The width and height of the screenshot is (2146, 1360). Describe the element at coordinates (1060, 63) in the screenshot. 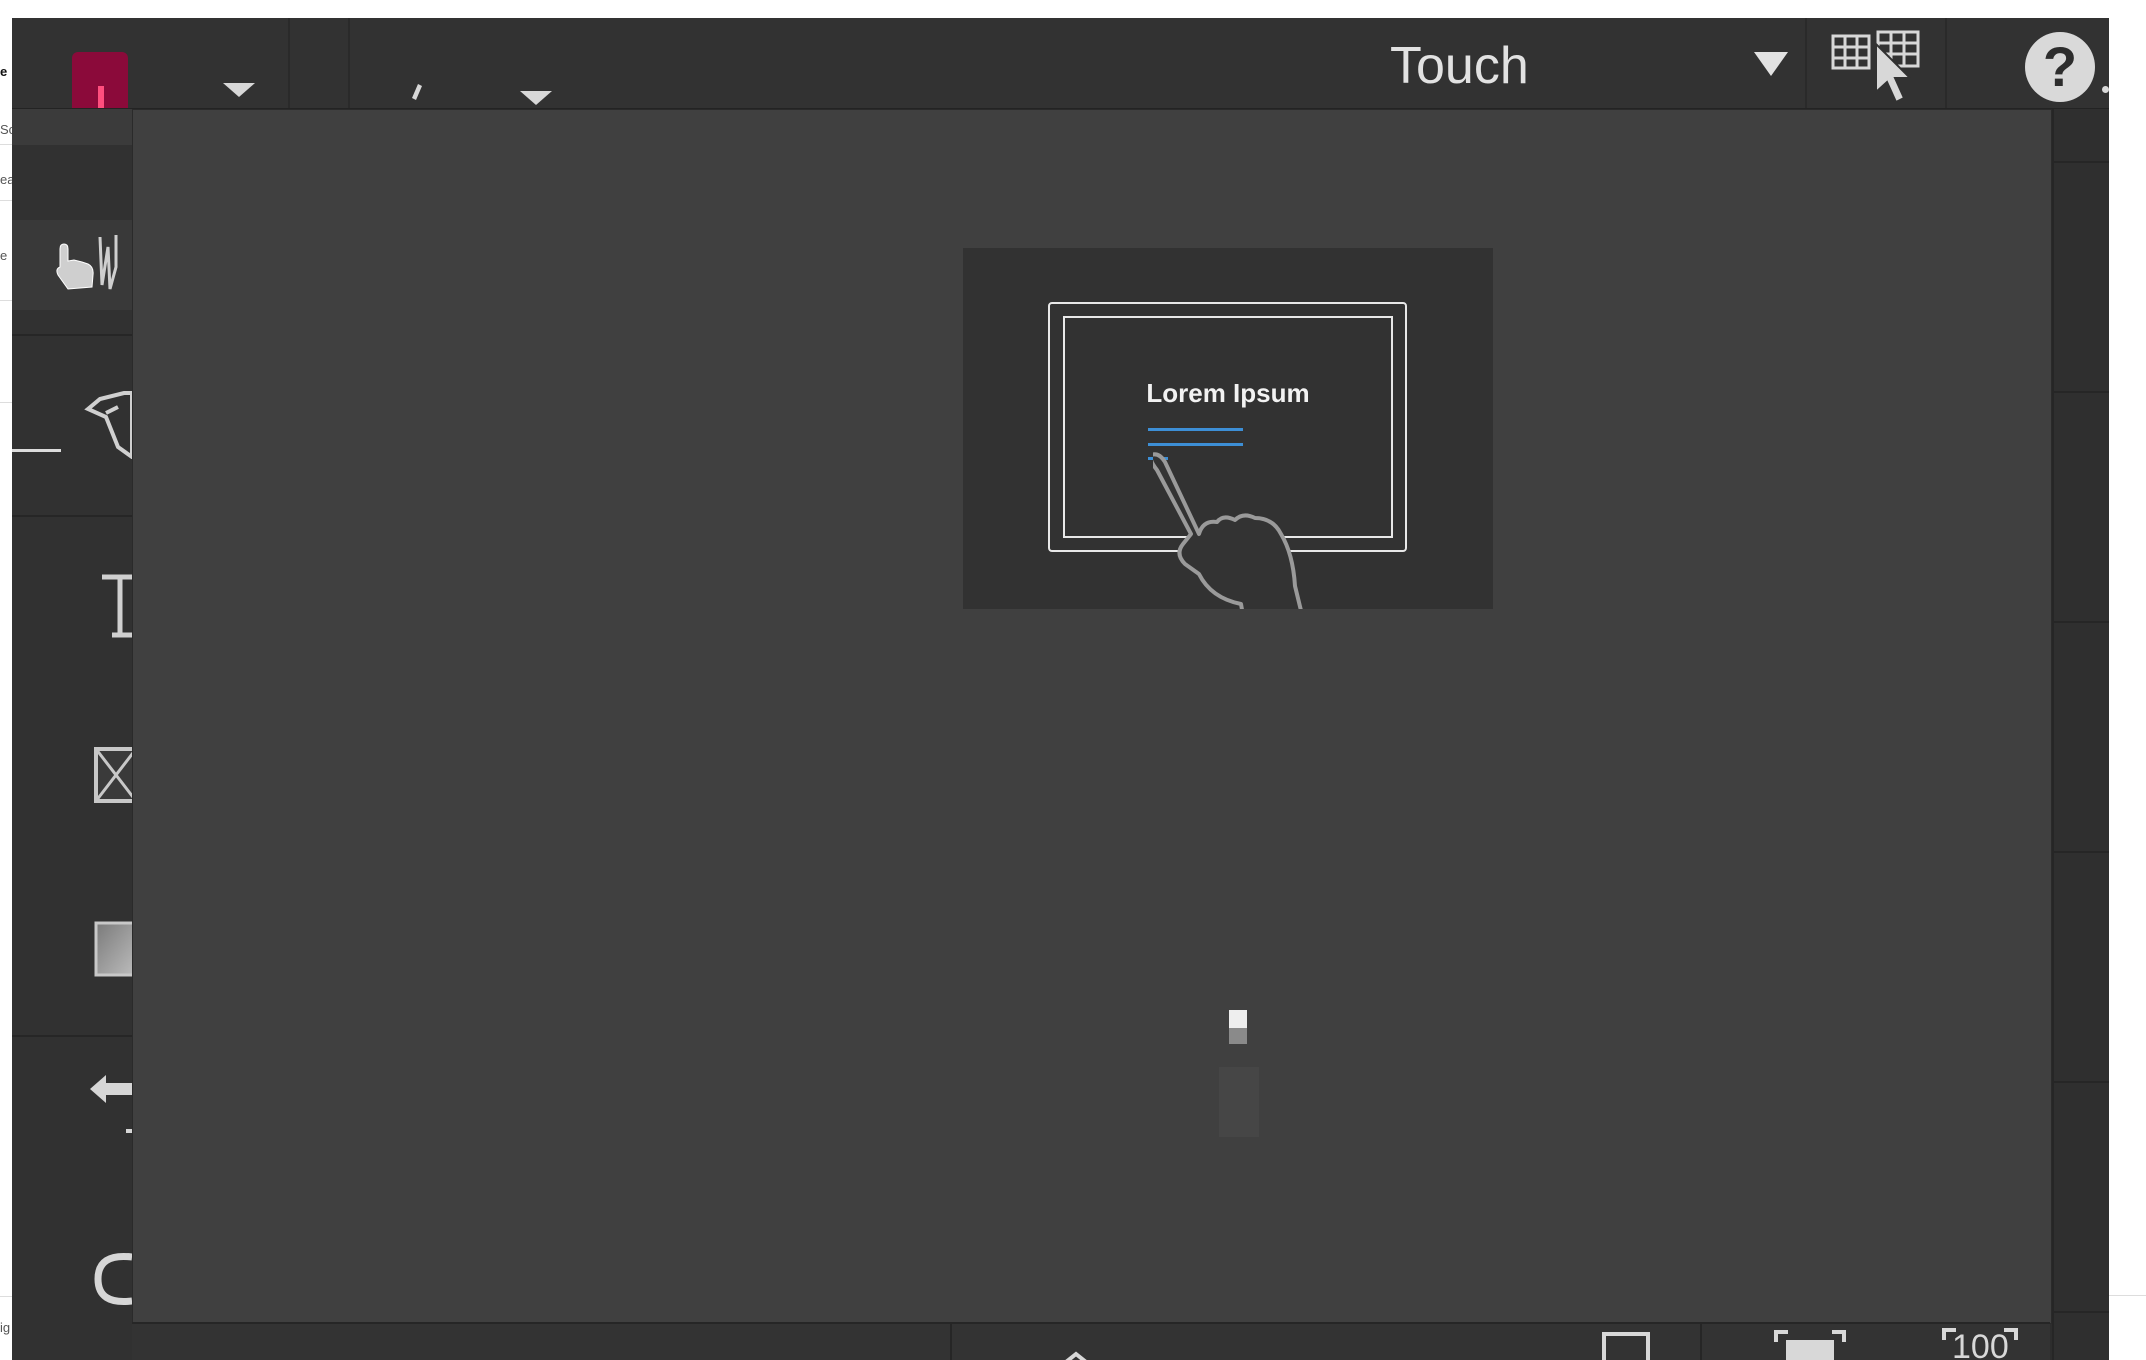

I see `top-toolbar: Touch ?` at that location.